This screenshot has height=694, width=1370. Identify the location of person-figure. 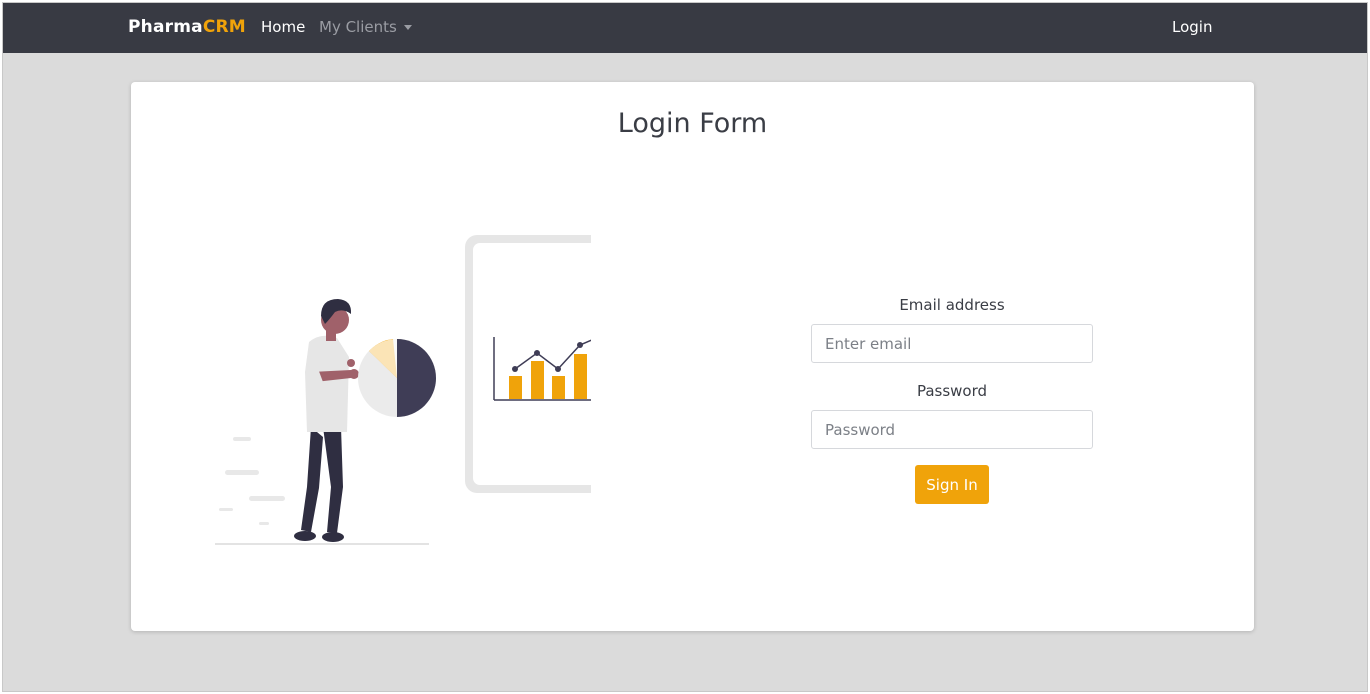
(326, 420).